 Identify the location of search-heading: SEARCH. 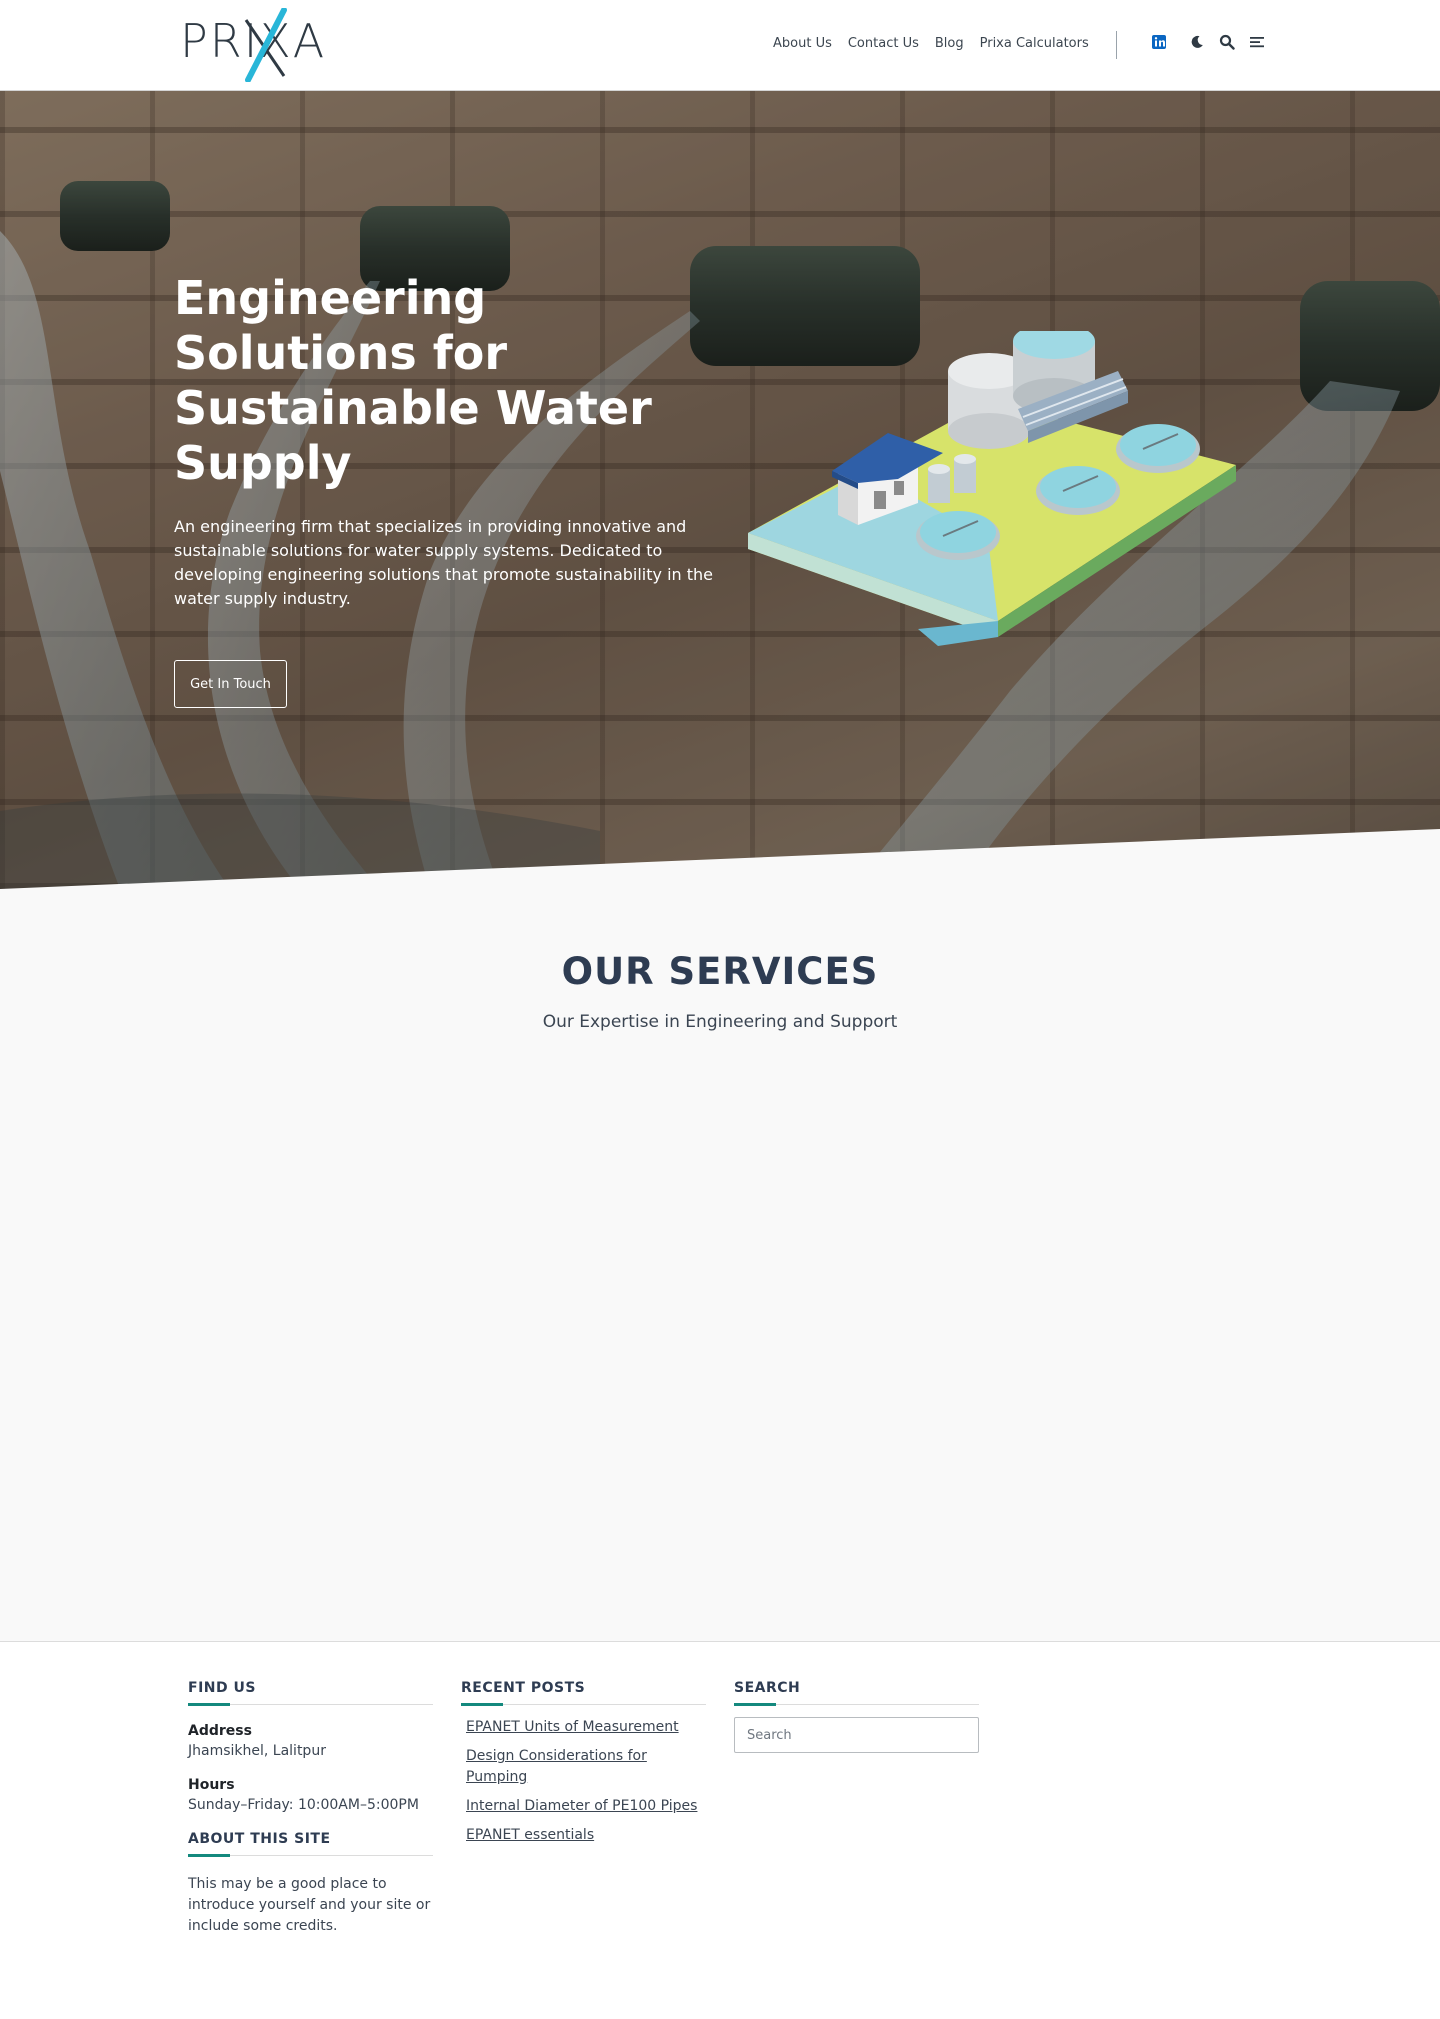
(856, 1693).